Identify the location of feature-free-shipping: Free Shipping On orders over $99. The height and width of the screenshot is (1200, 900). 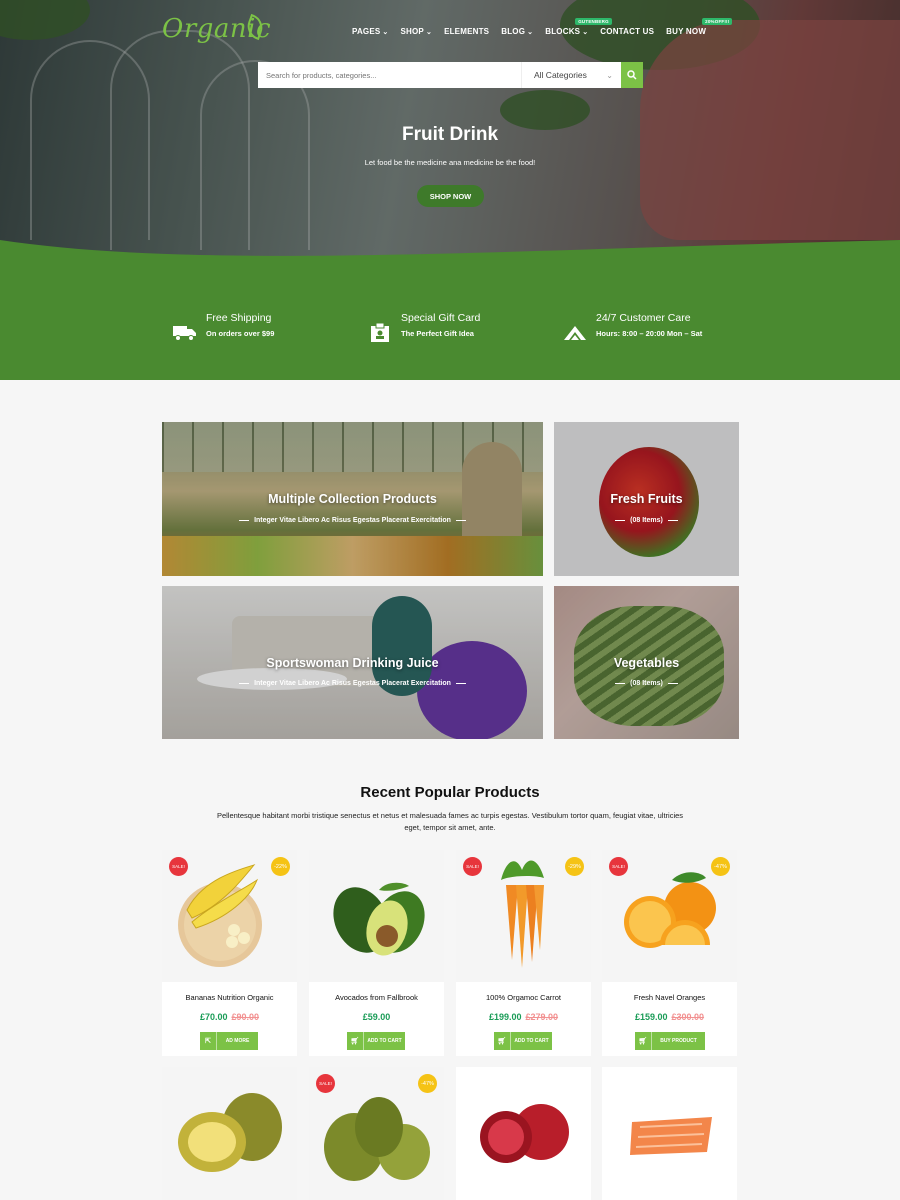
(223, 329).